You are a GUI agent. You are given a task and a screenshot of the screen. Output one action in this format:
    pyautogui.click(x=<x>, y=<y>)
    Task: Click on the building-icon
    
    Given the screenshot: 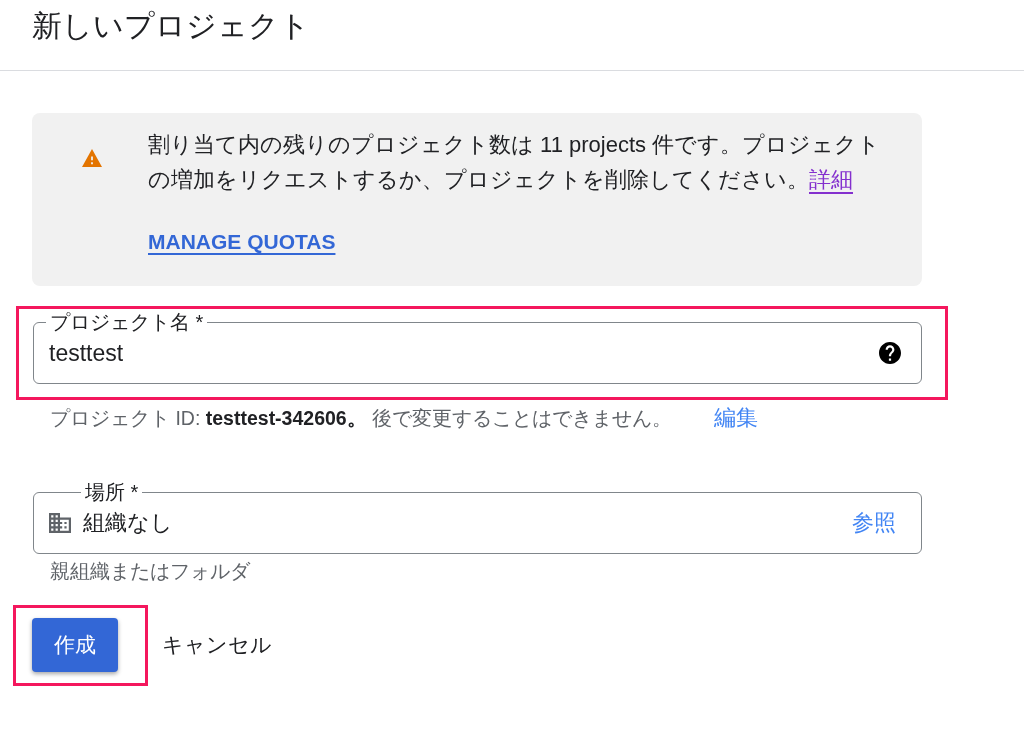 What is the action you would take?
    pyautogui.click(x=60, y=523)
    